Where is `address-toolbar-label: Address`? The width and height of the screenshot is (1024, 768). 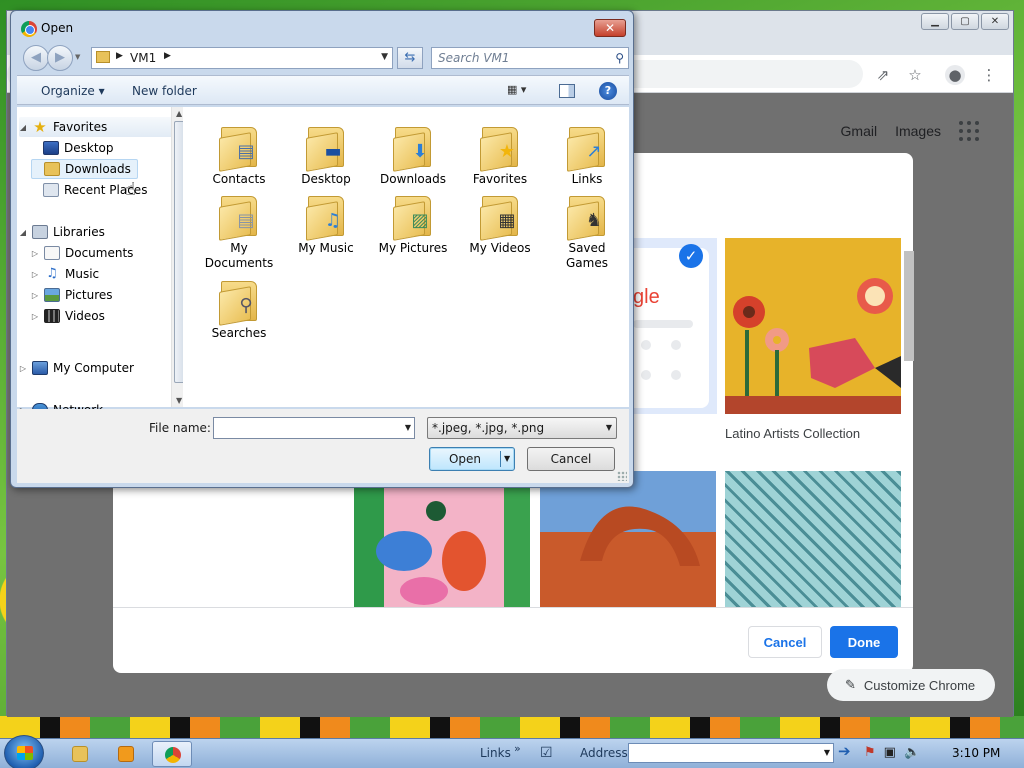
address-toolbar-label: Address is located at coordinates (604, 753).